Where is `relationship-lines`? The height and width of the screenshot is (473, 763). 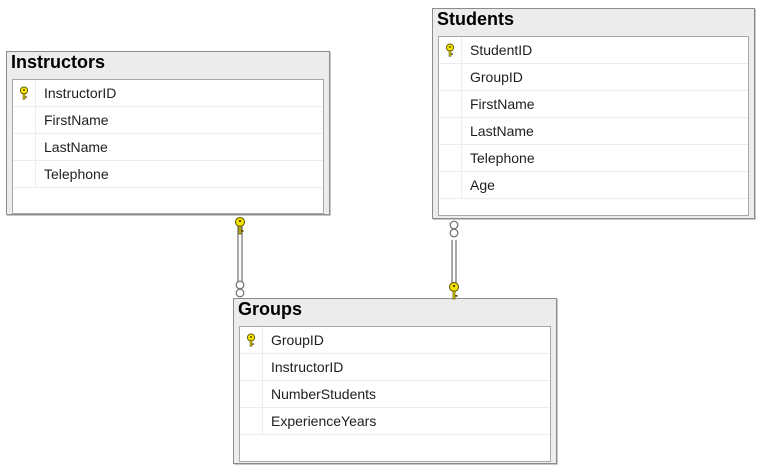
relationship-lines is located at coordinates (347, 258).